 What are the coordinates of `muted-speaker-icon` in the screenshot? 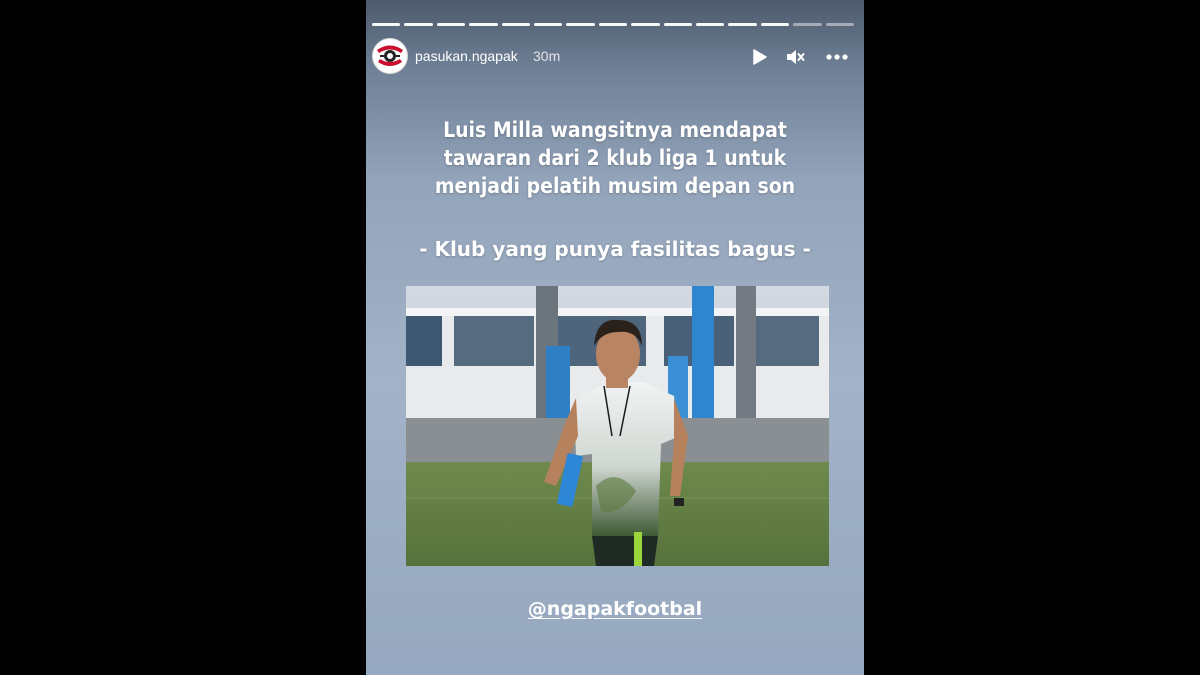 It's located at (796, 57).